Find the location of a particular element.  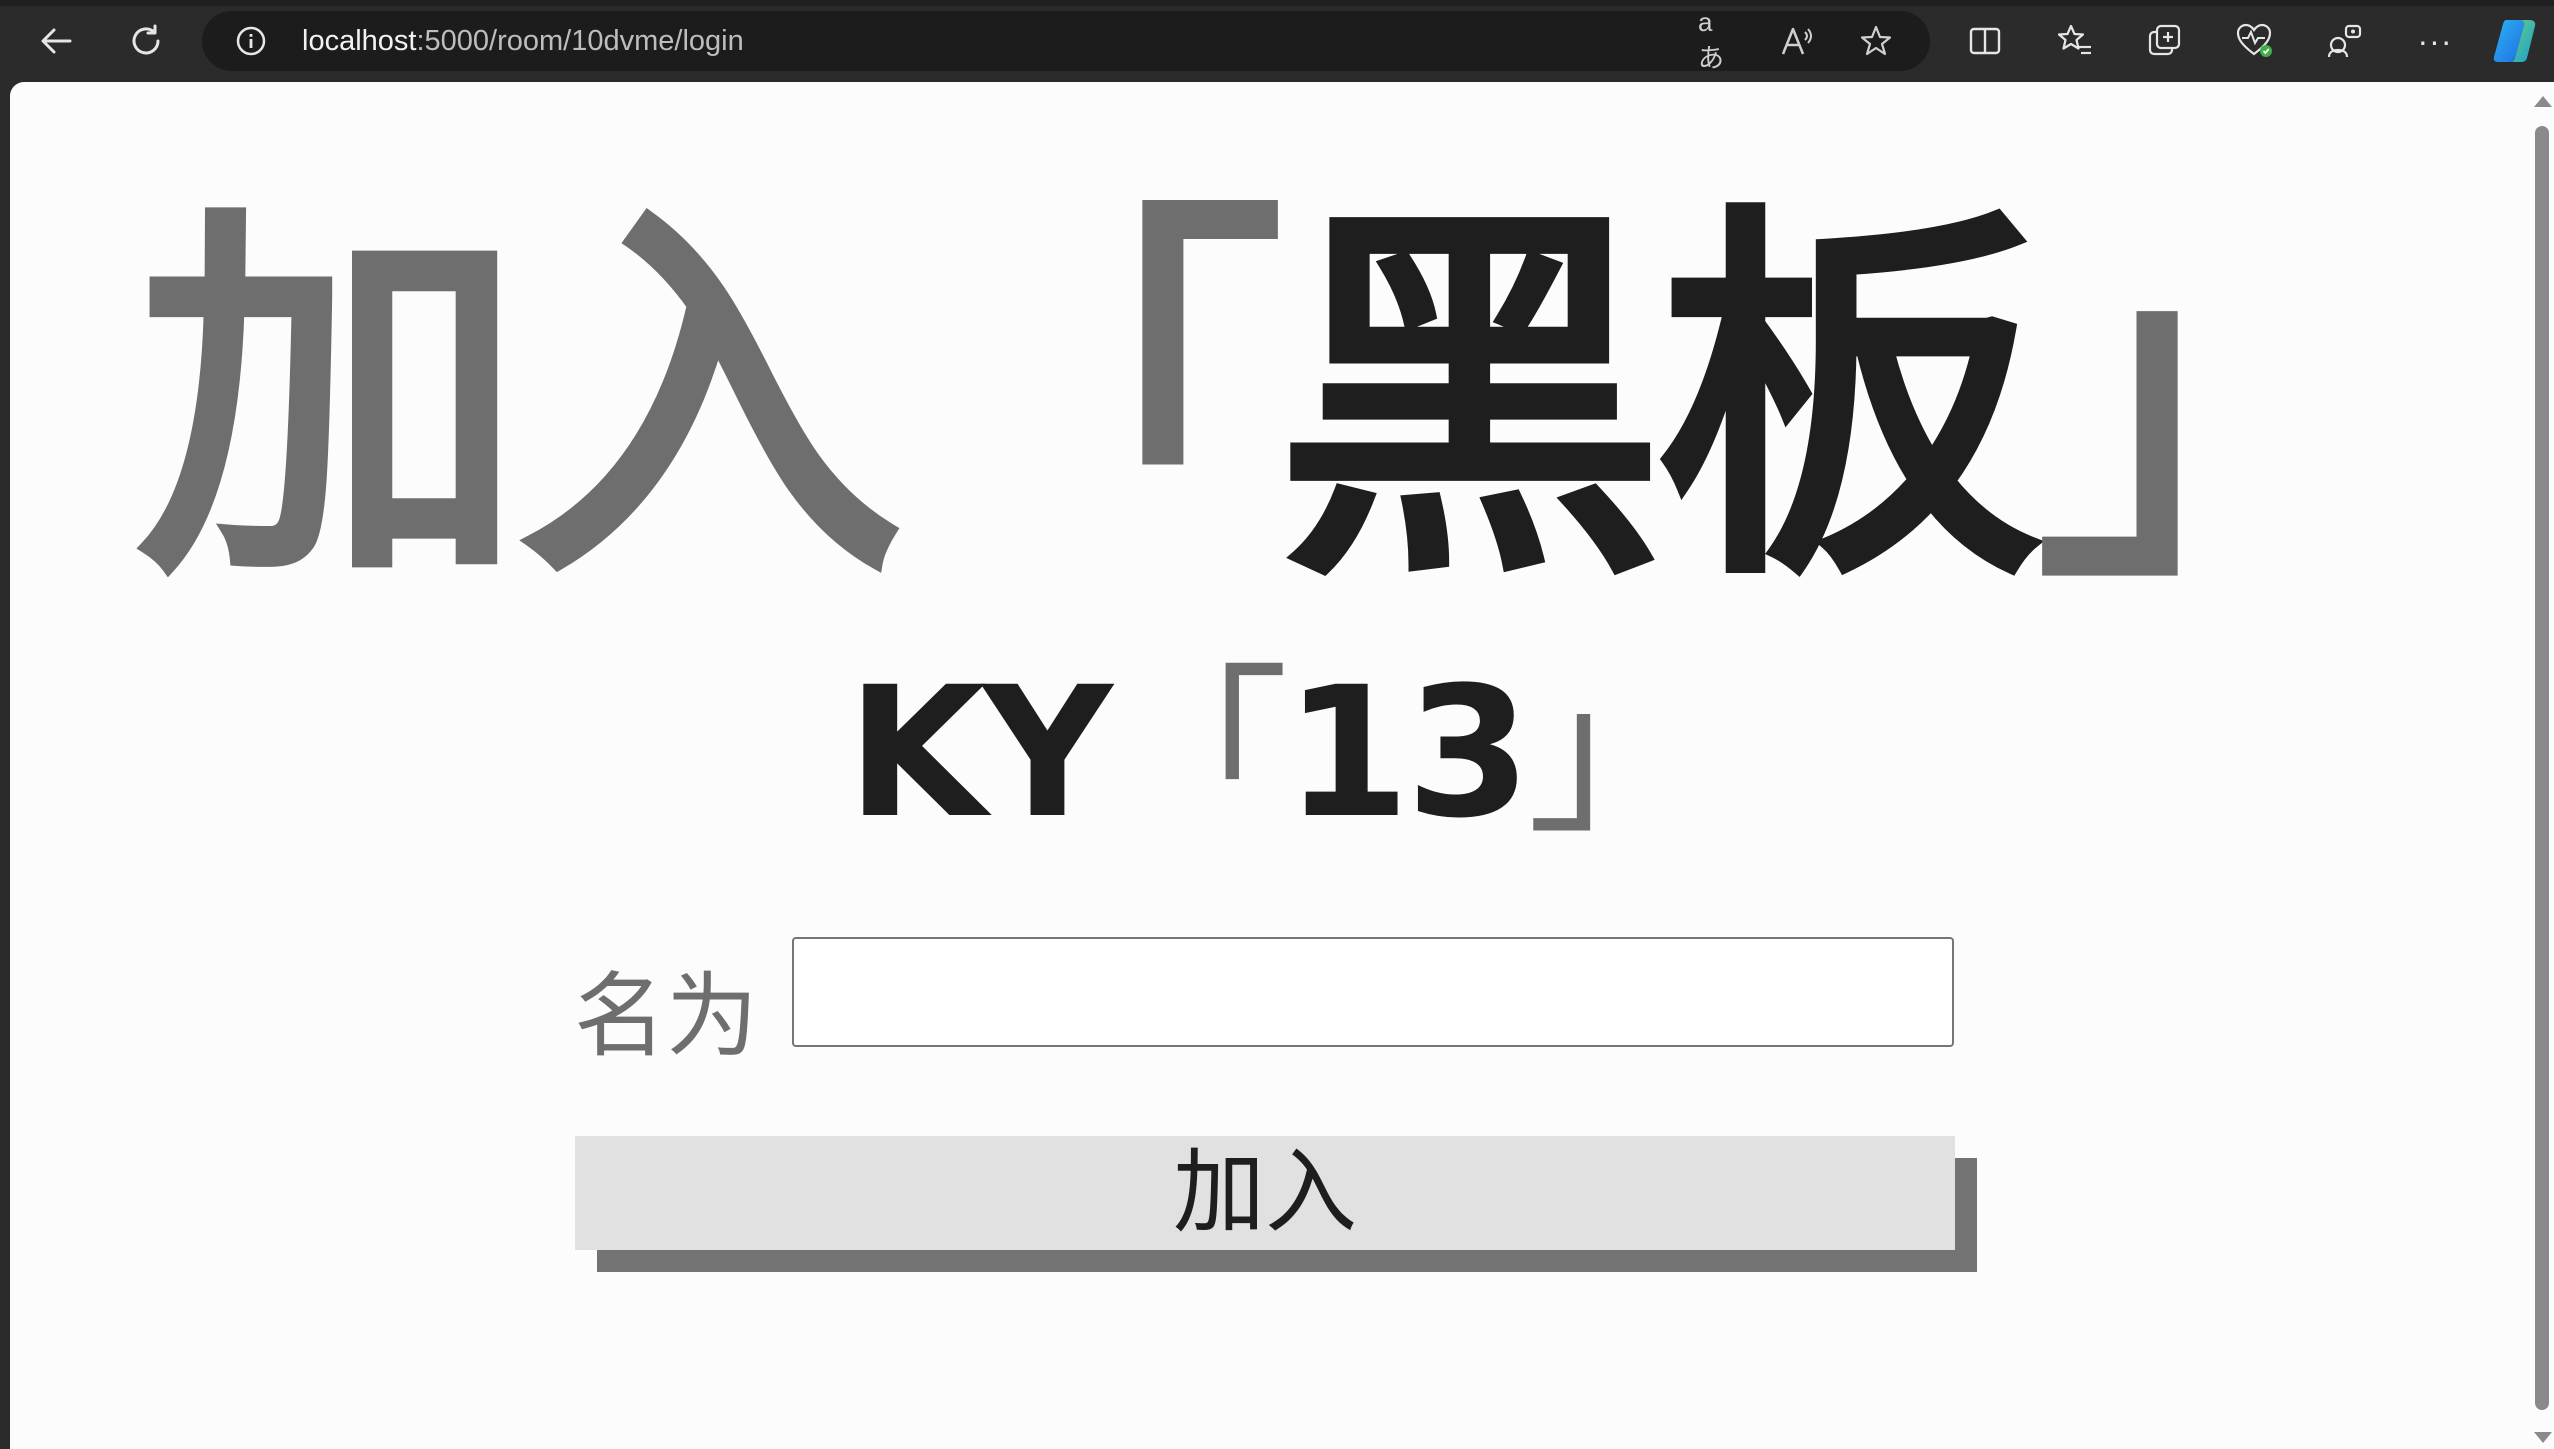

address-bar: localhost:5000/room/10dvme/login aあ is located at coordinates (1066, 40).